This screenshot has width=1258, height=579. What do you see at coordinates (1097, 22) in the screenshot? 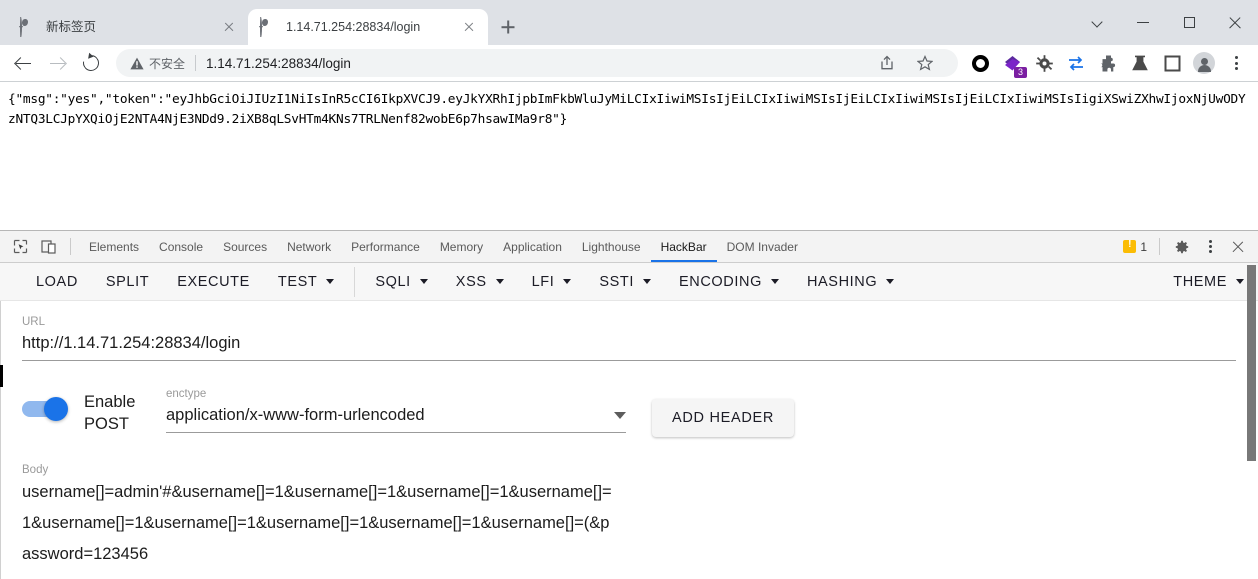
I see `tab-search-button` at bounding box center [1097, 22].